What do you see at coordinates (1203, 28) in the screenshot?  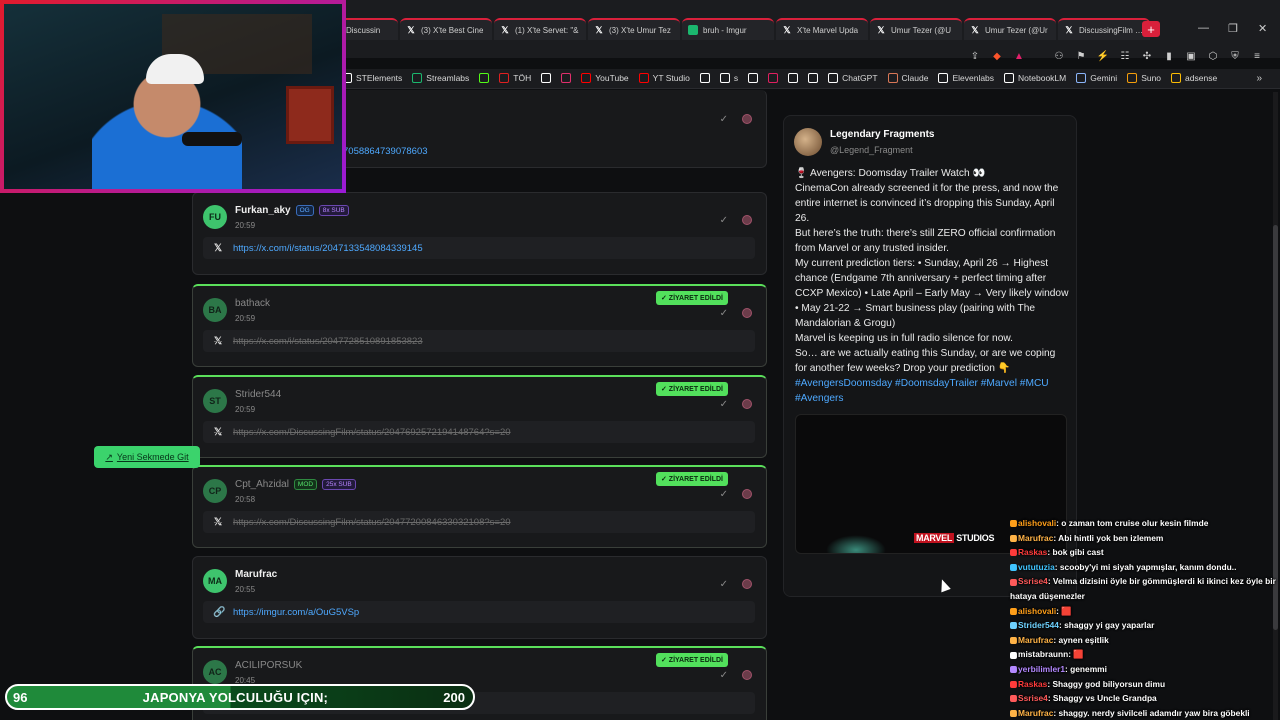 I see `minimize-icon: —` at bounding box center [1203, 28].